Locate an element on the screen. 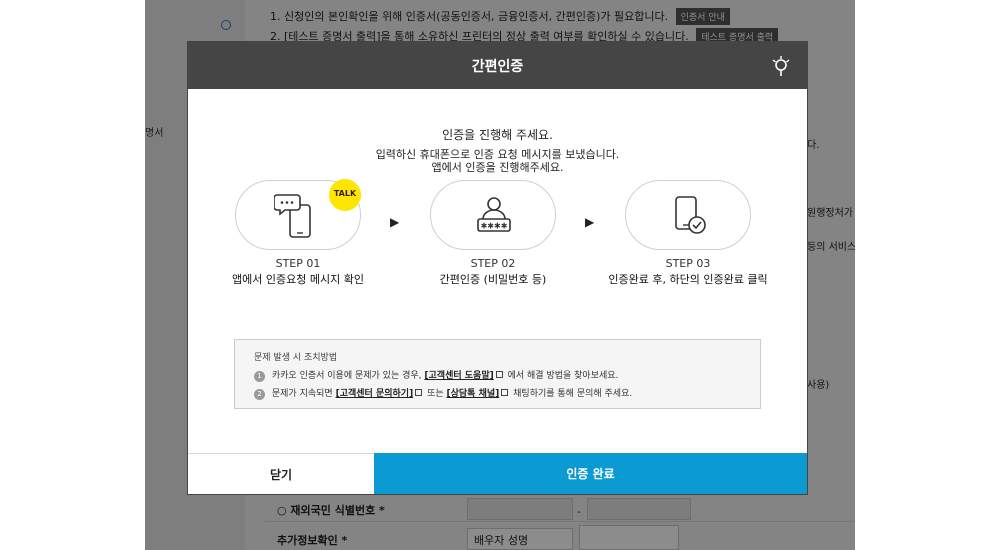 This screenshot has height=550, width=1000. phone-check-icon is located at coordinates (690, 215).